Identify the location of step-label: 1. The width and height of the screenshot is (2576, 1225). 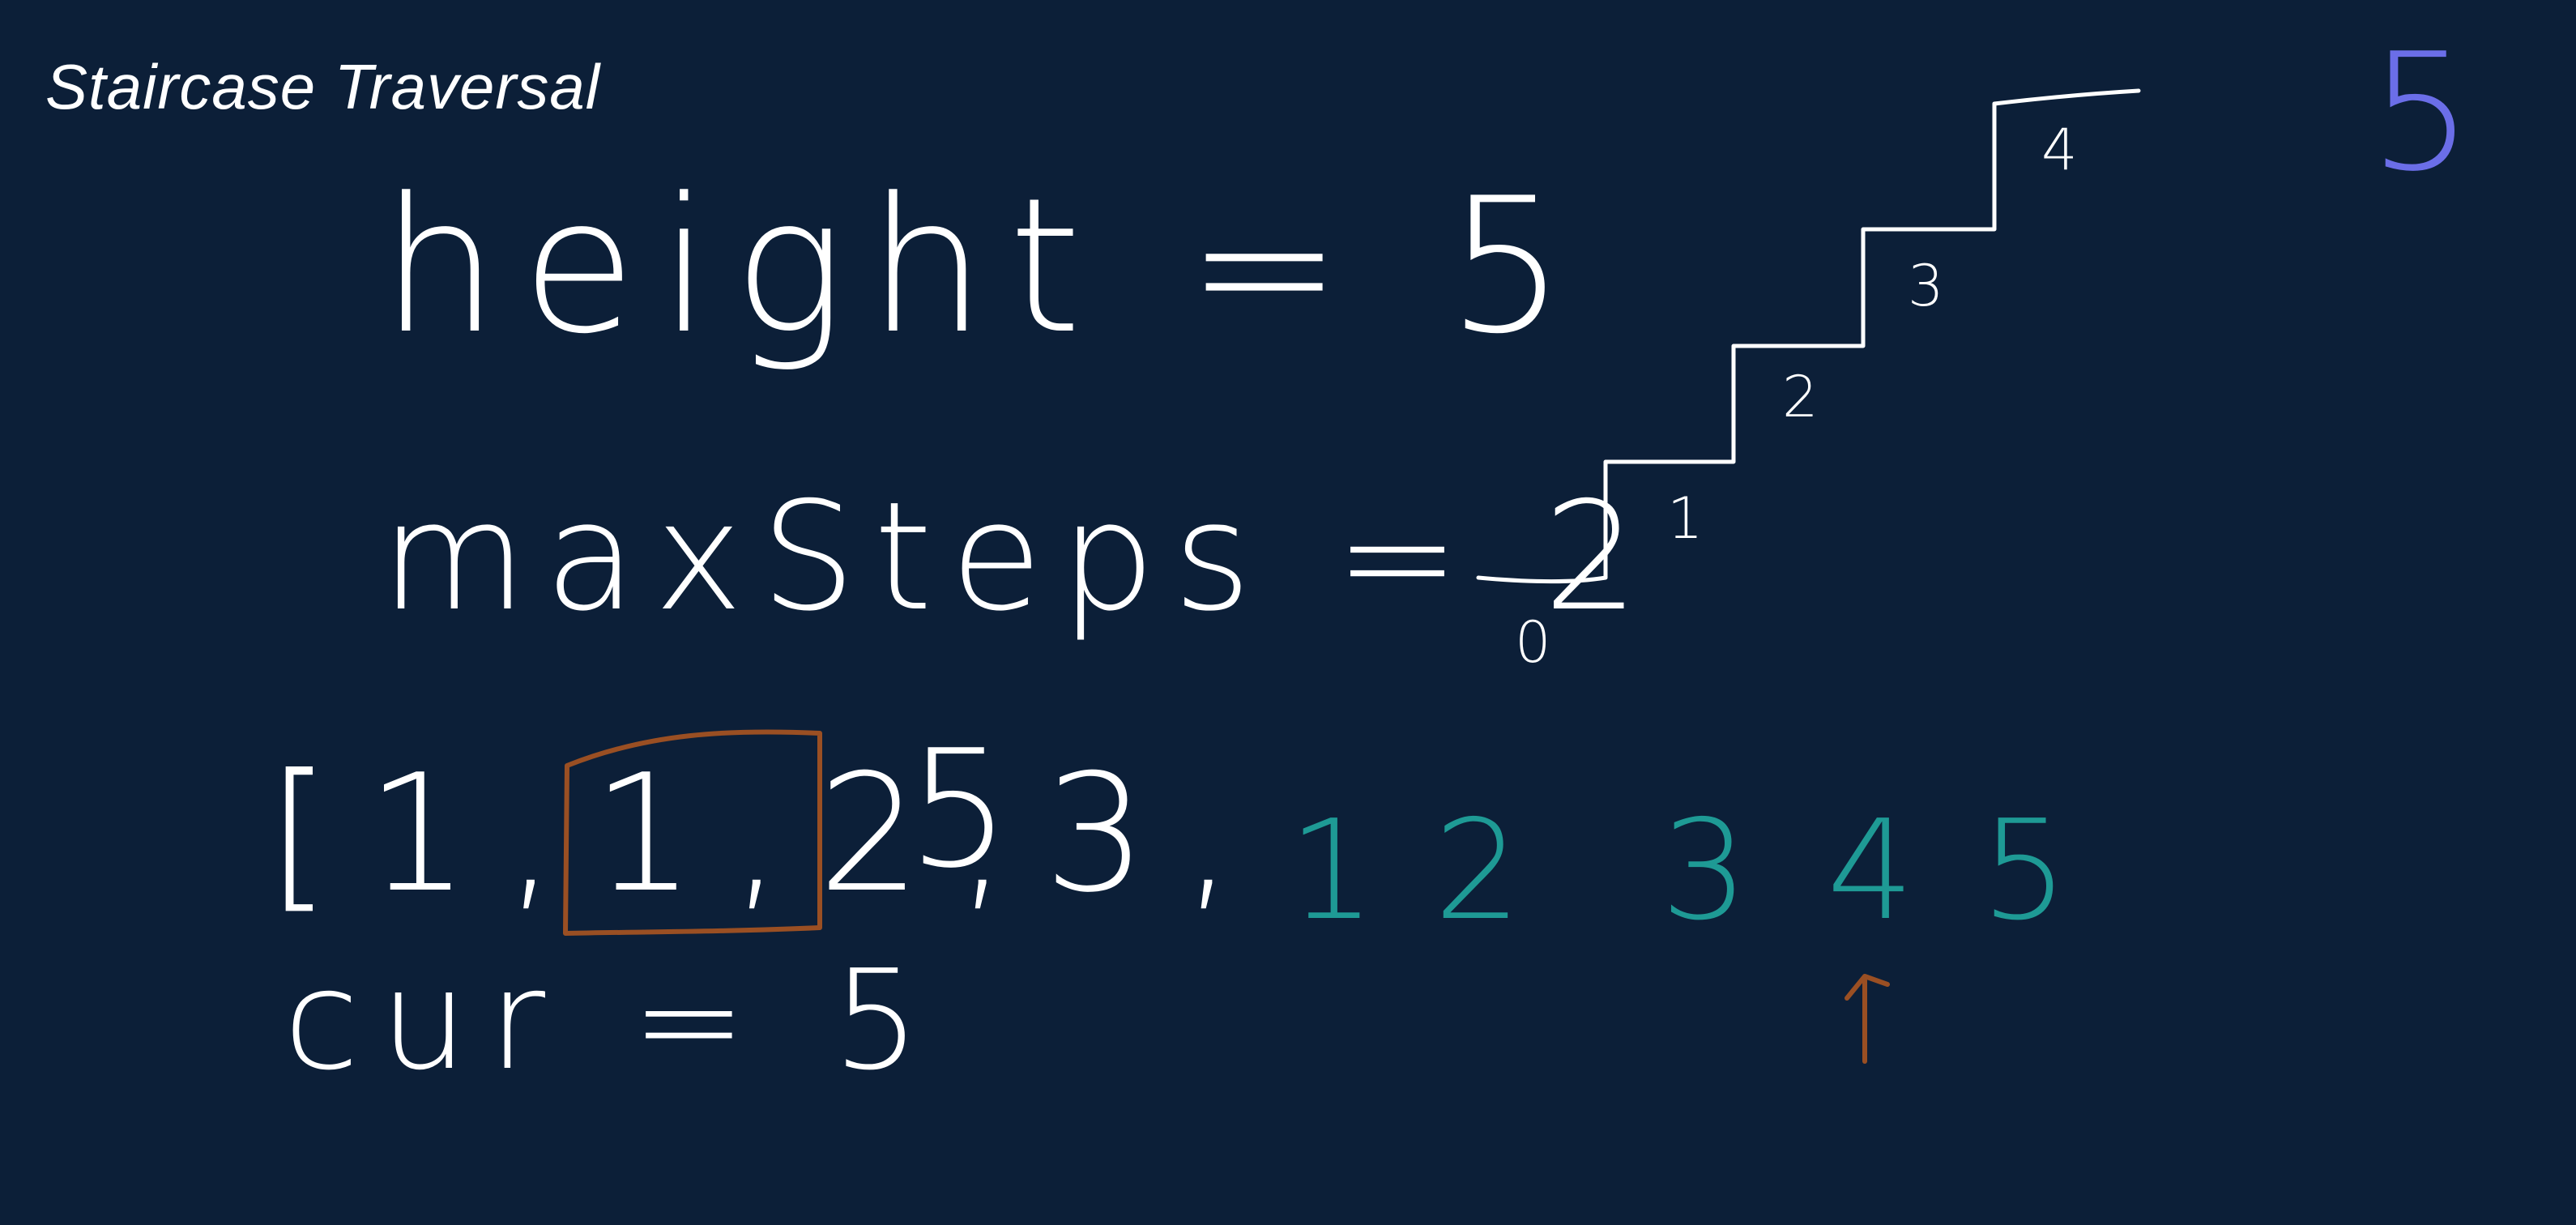
(1686, 518).